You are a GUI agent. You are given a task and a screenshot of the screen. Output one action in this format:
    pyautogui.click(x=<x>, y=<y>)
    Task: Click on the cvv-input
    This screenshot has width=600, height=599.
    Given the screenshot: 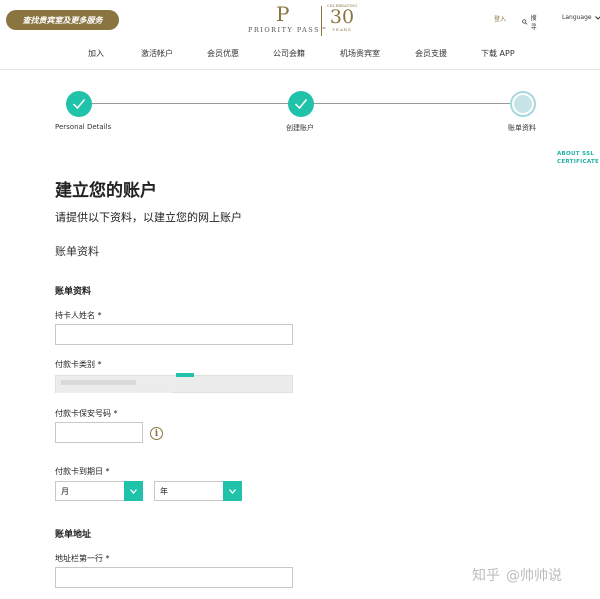 What is the action you would take?
    pyautogui.click(x=99, y=432)
    